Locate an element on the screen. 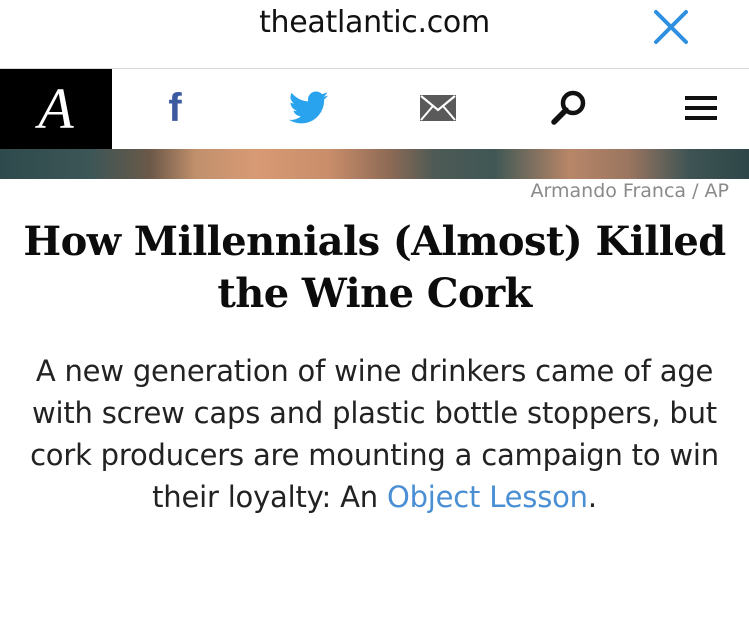 Image resolution: width=749 pixels, height=619 pixels. url-bar: theatlantic.com is located at coordinates (374, 34).